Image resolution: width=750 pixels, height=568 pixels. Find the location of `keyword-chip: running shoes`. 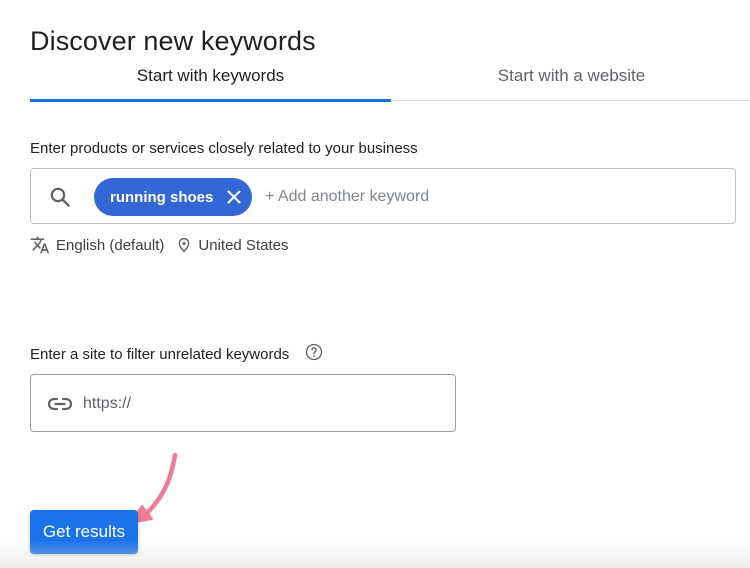

keyword-chip: running shoes is located at coordinates (173, 197).